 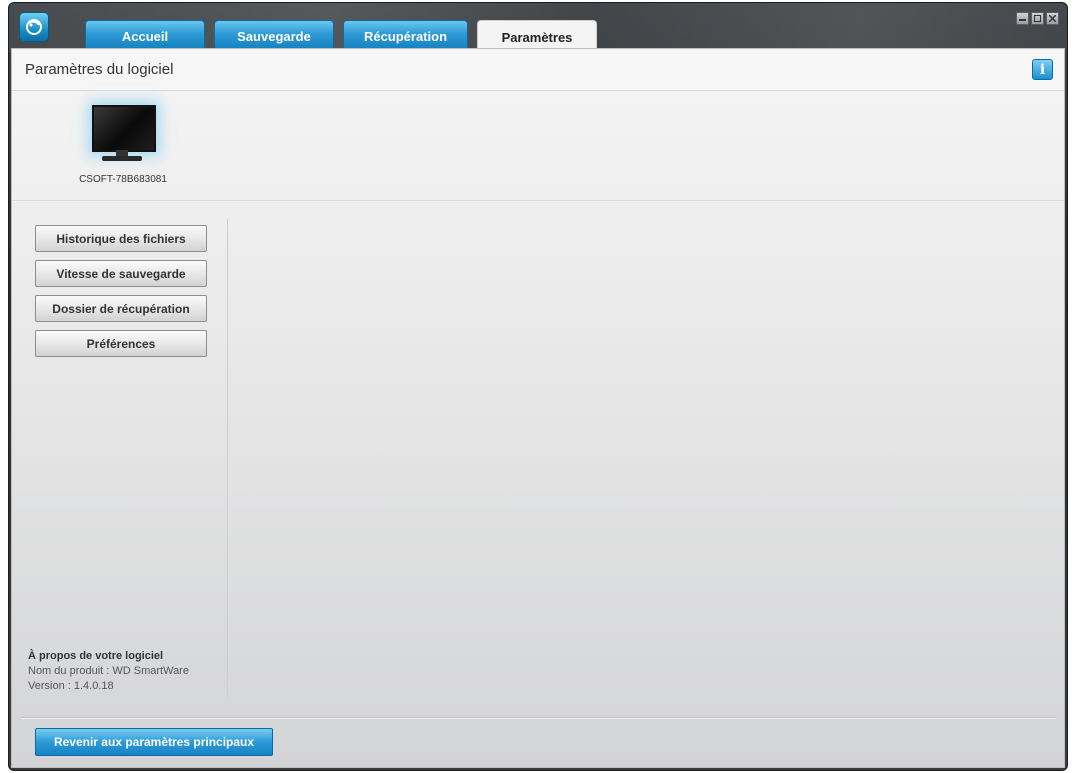 What do you see at coordinates (1022, 18) in the screenshot?
I see `minimize-icon` at bounding box center [1022, 18].